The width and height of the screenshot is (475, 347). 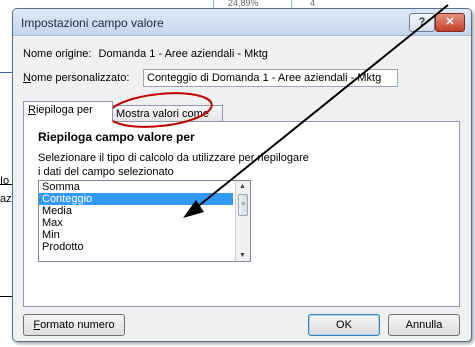 What do you see at coordinates (64, 110) in the screenshot?
I see `tab-label: iepiloga per` at bounding box center [64, 110].